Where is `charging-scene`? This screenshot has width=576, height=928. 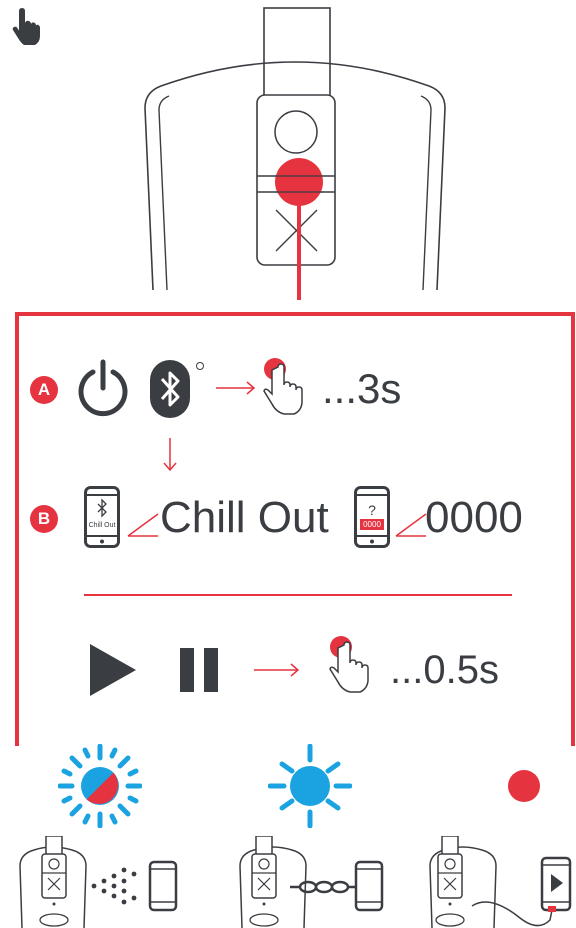
charging-scene is located at coordinates (493, 882).